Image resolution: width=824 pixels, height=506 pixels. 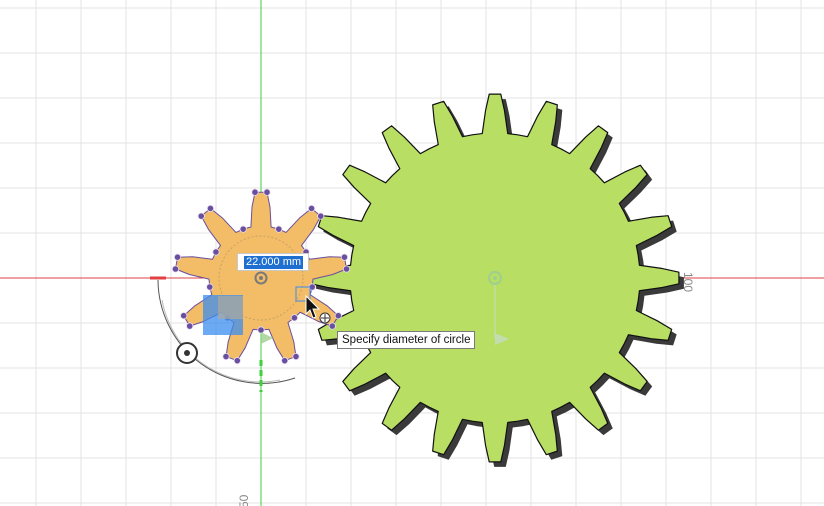 I want to click on diameter-input-field: 22.000 mm, so click(x=273, y=262).